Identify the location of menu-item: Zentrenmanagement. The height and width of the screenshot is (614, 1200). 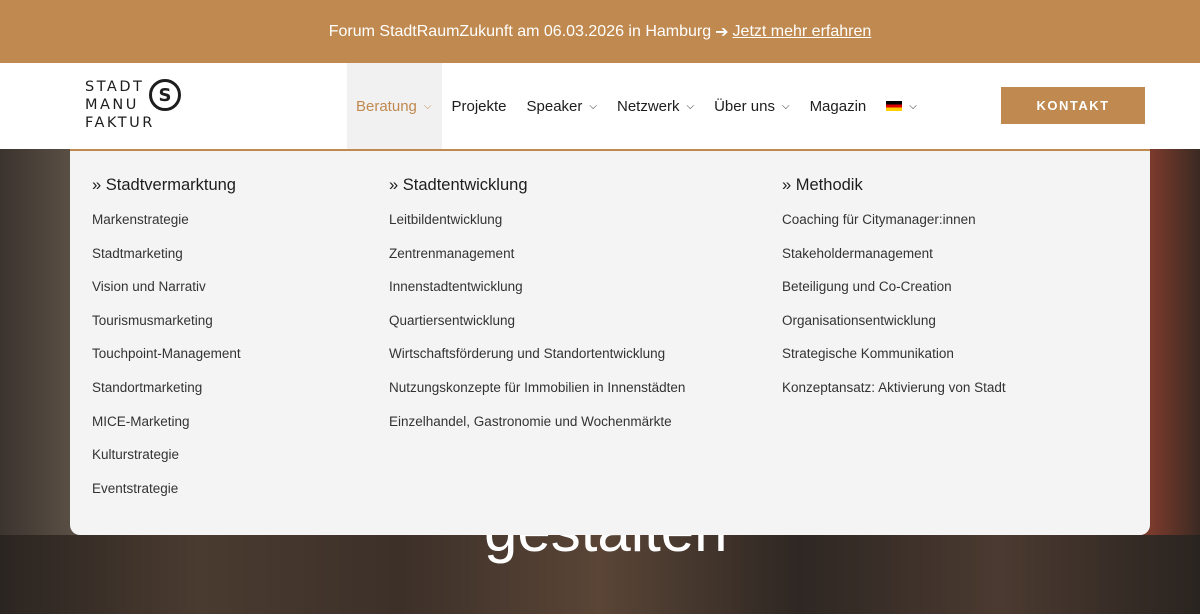
(537, 263).